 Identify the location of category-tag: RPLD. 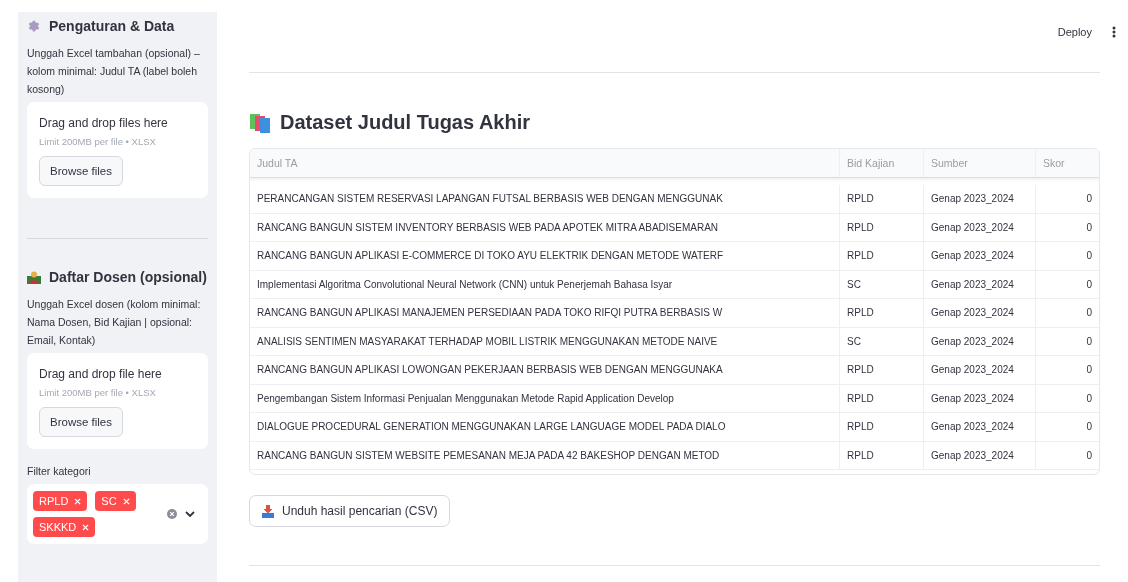
(60, 501).